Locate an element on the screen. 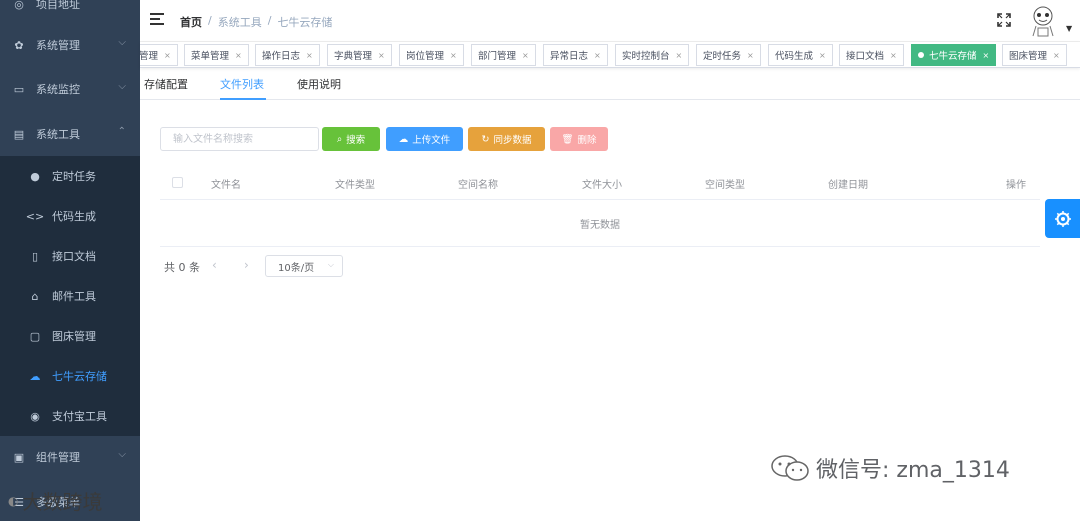 This screenshot has height=521, width=1080. sidebar-item-component-management: ▣ 组件管理 ⌵ is located at coordinates (70, 457).